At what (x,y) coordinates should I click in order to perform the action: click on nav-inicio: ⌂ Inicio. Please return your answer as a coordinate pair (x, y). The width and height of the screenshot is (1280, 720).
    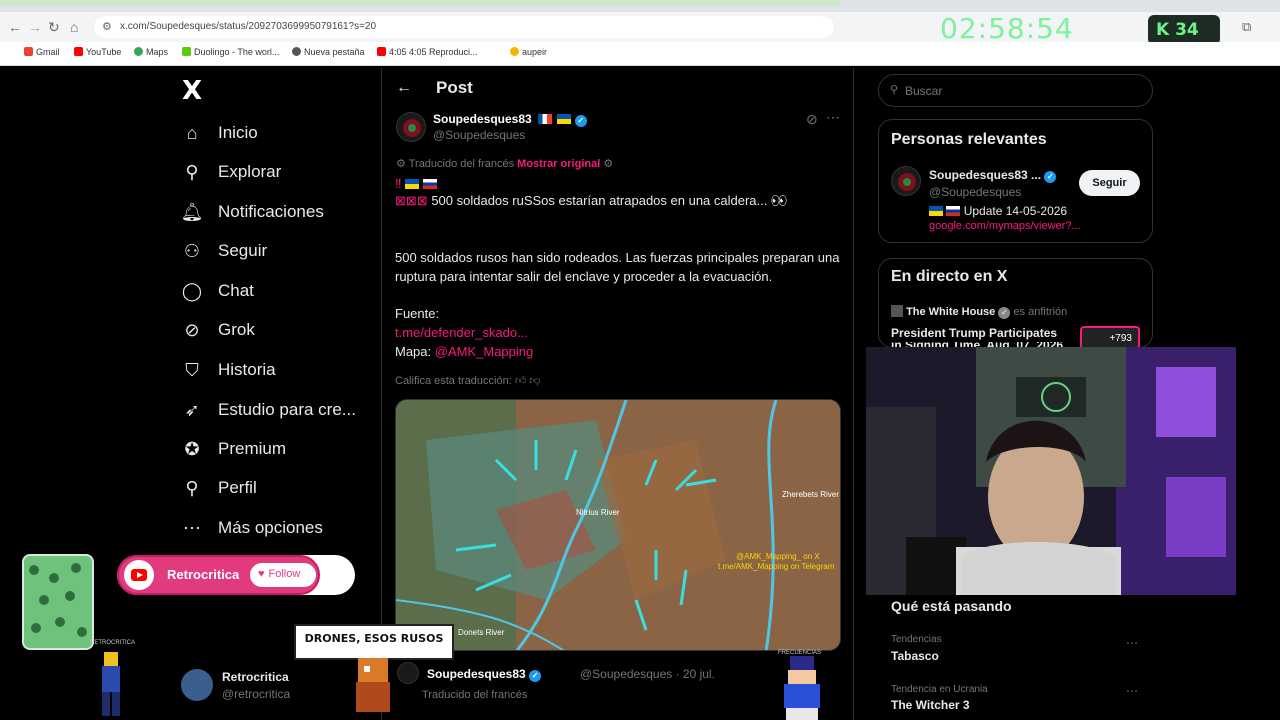
    Looking at the image, I should click on (219, 133).